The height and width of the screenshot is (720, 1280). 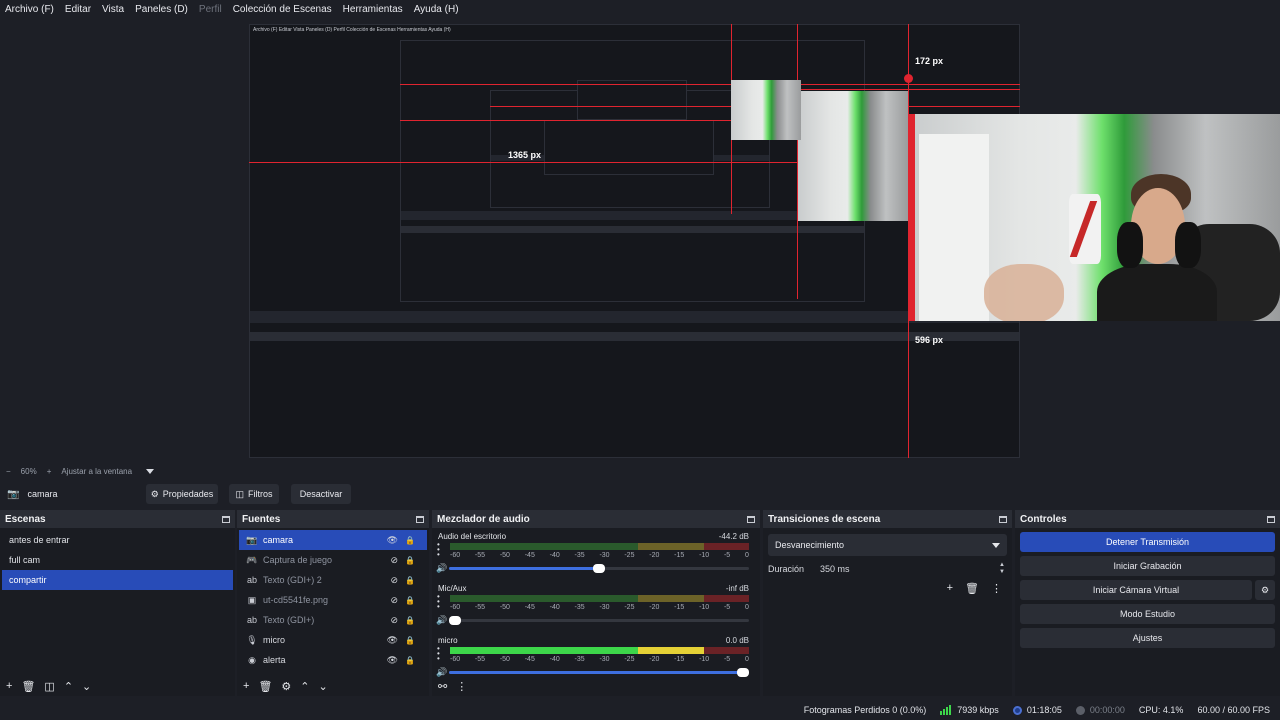 I want to click on menu-docks: Paneles (D), so click(x=161, y=9).